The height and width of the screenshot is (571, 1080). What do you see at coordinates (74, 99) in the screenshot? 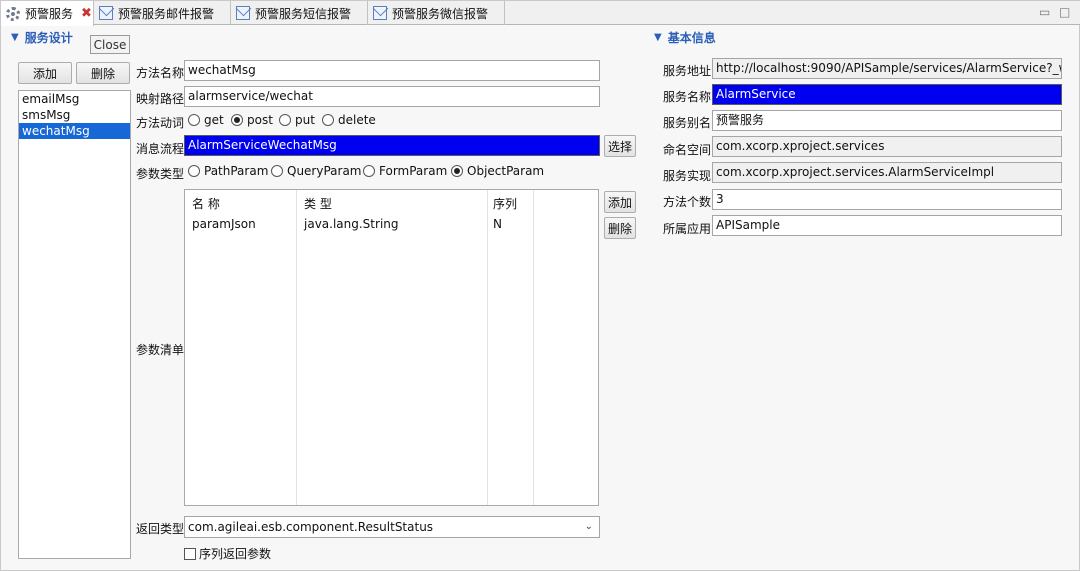
I see `list-item: emailMsg` at bounding box center [74, 99].